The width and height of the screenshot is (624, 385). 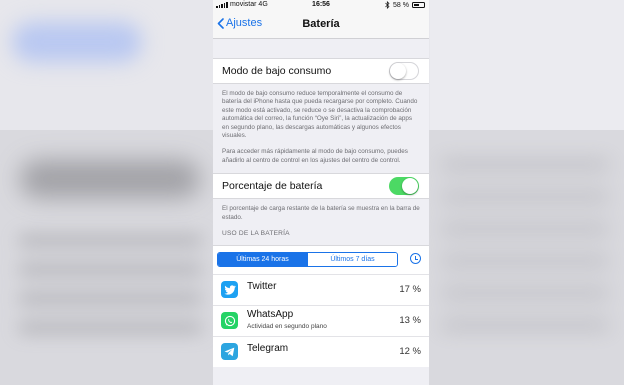 I want to click on twitter-bird-icon, so click(x=229, y=290).